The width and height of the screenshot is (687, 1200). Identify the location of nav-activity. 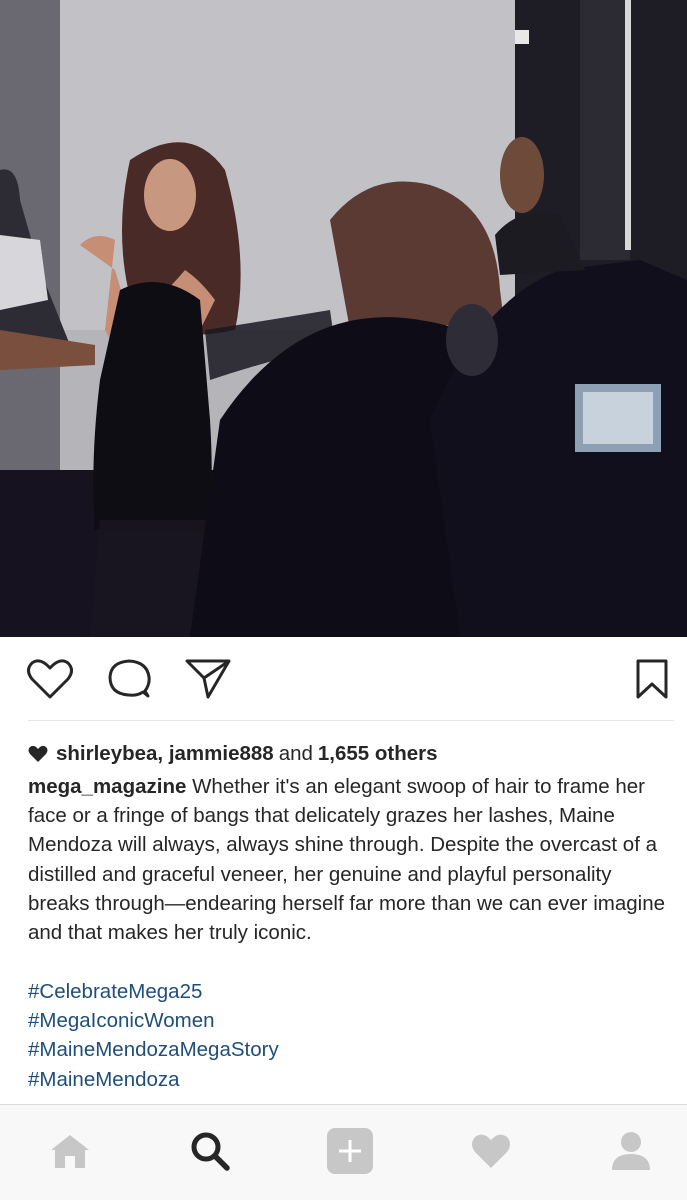
(491, 1153).